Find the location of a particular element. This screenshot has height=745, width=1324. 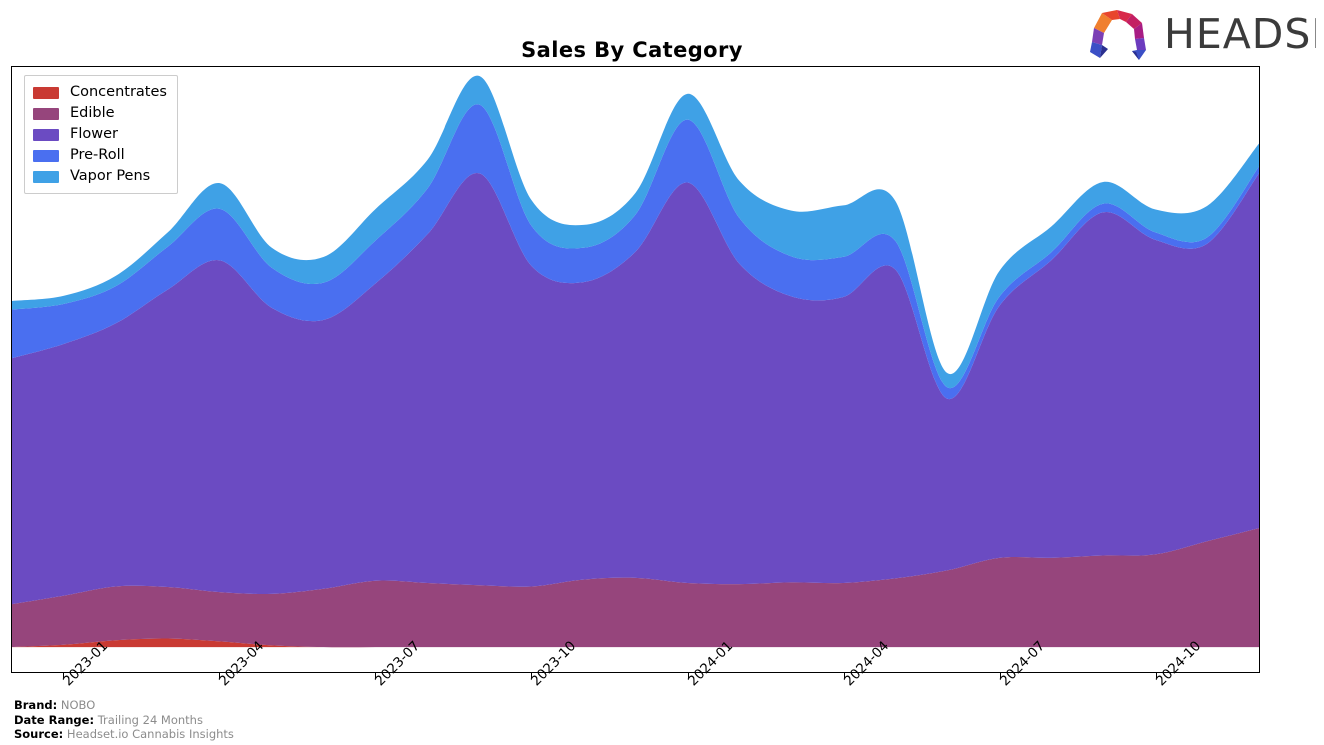

footer-brand-key: Brand: is located at coordinates (36, 705).